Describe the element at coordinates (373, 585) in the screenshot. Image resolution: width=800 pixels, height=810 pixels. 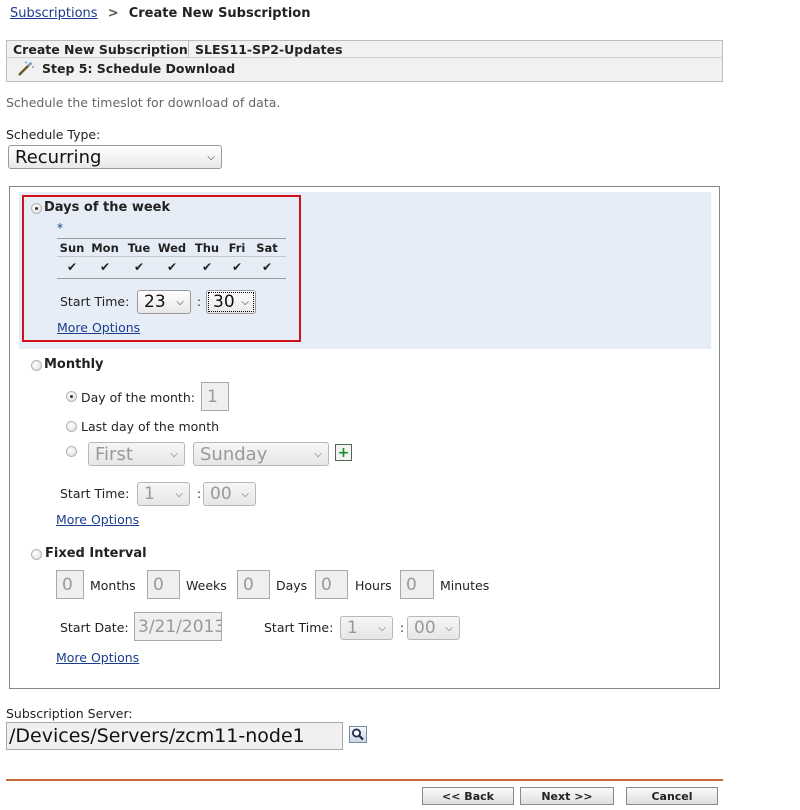
I see `hours-label: Hours` at that location.